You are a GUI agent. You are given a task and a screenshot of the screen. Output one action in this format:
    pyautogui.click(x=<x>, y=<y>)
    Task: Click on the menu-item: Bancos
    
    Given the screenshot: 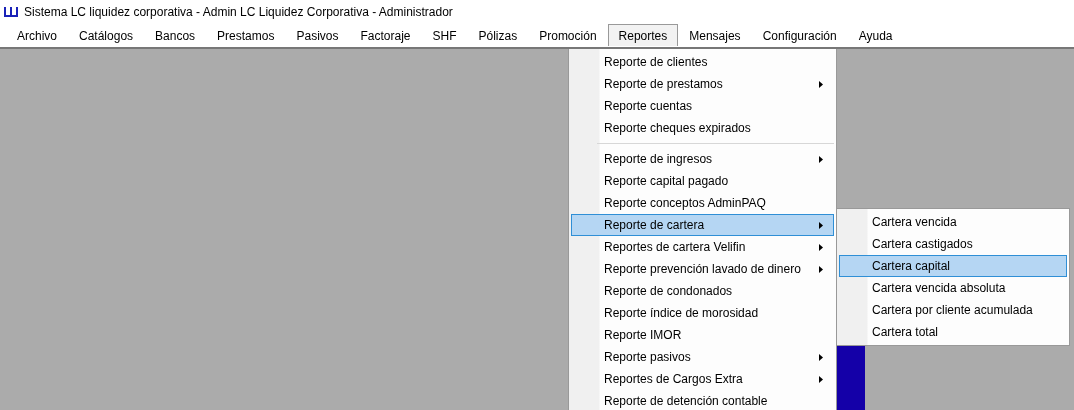 What is the action you would take?
    pyautogui.click(x=175, y=35)
    